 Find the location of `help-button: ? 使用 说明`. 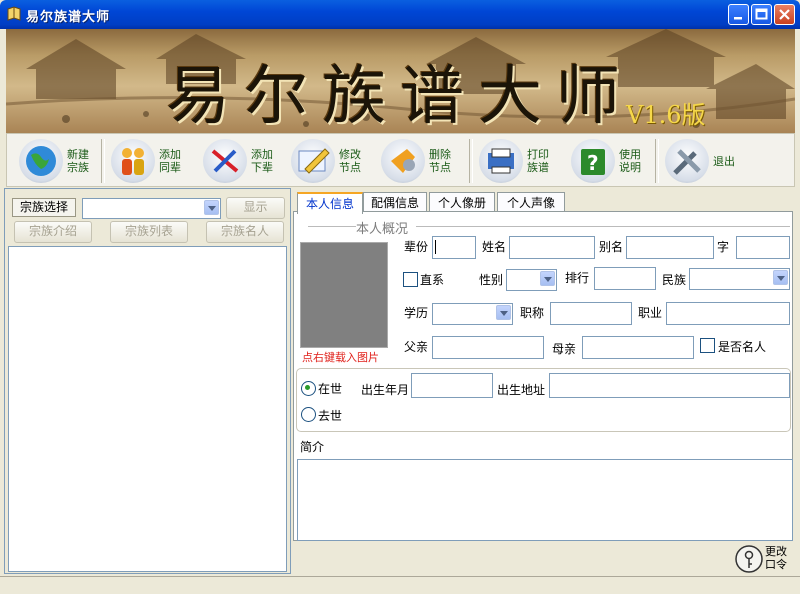

help-button: ? 使用 说明 is located at coordinates (609, 161).